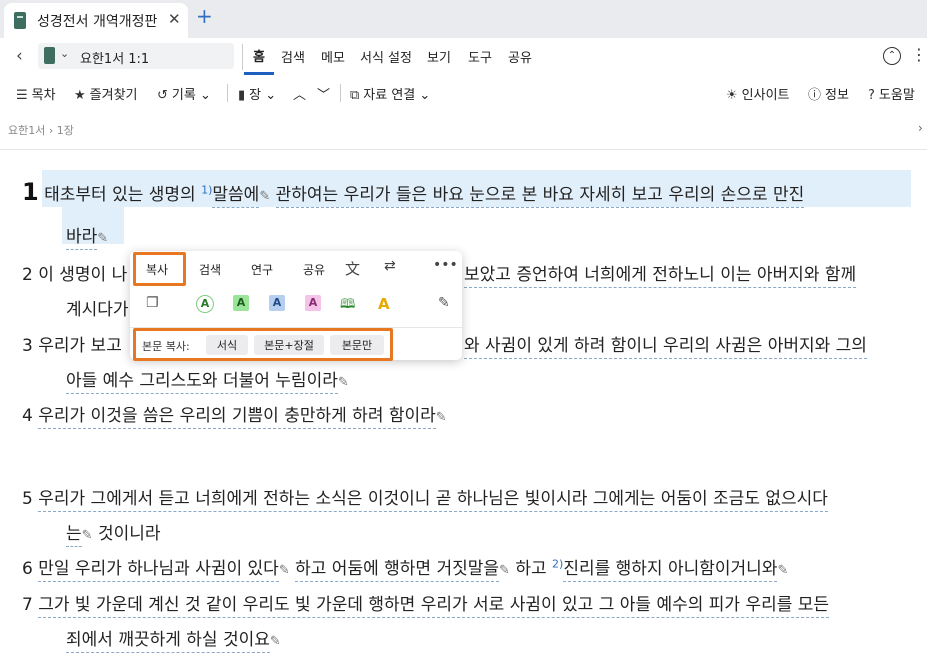  I want to click on menu-format-settings: 서식 설정, so click(386, 56).